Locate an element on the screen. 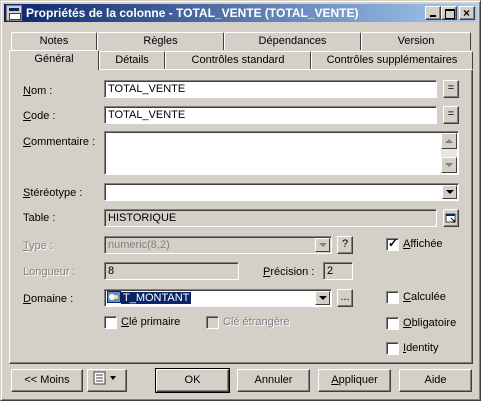  obligatoire-checkbox is located at coordinates (392, 323).